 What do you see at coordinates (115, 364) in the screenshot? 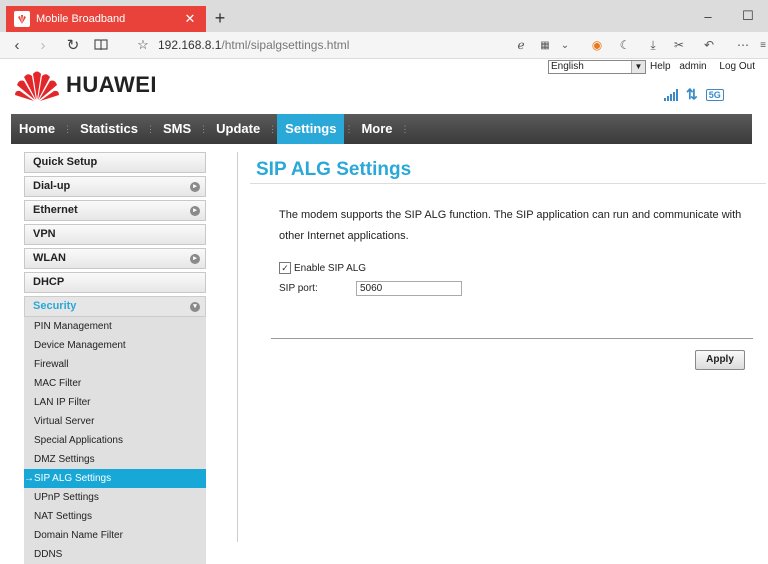
I see `sidebar-item-firewall: Firewall` at bounding box center [115, 364].